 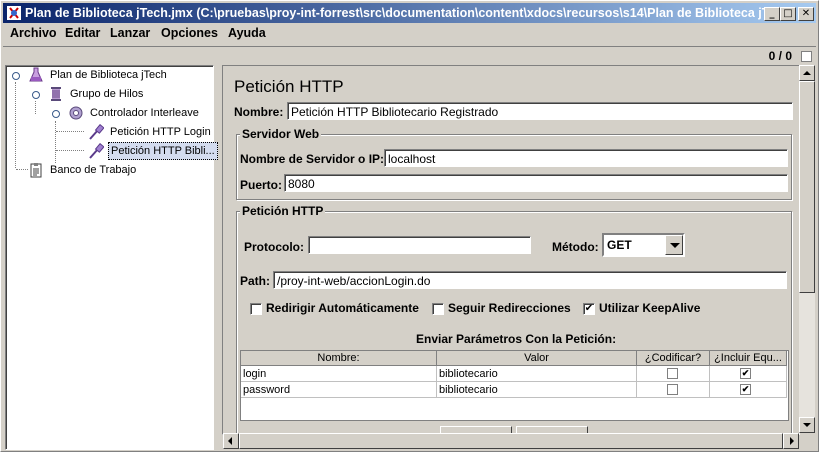 What do you see at coordinates (586, 158) in the screenshot?
I see `host-field: localhost` at bounding box center [586, 158].